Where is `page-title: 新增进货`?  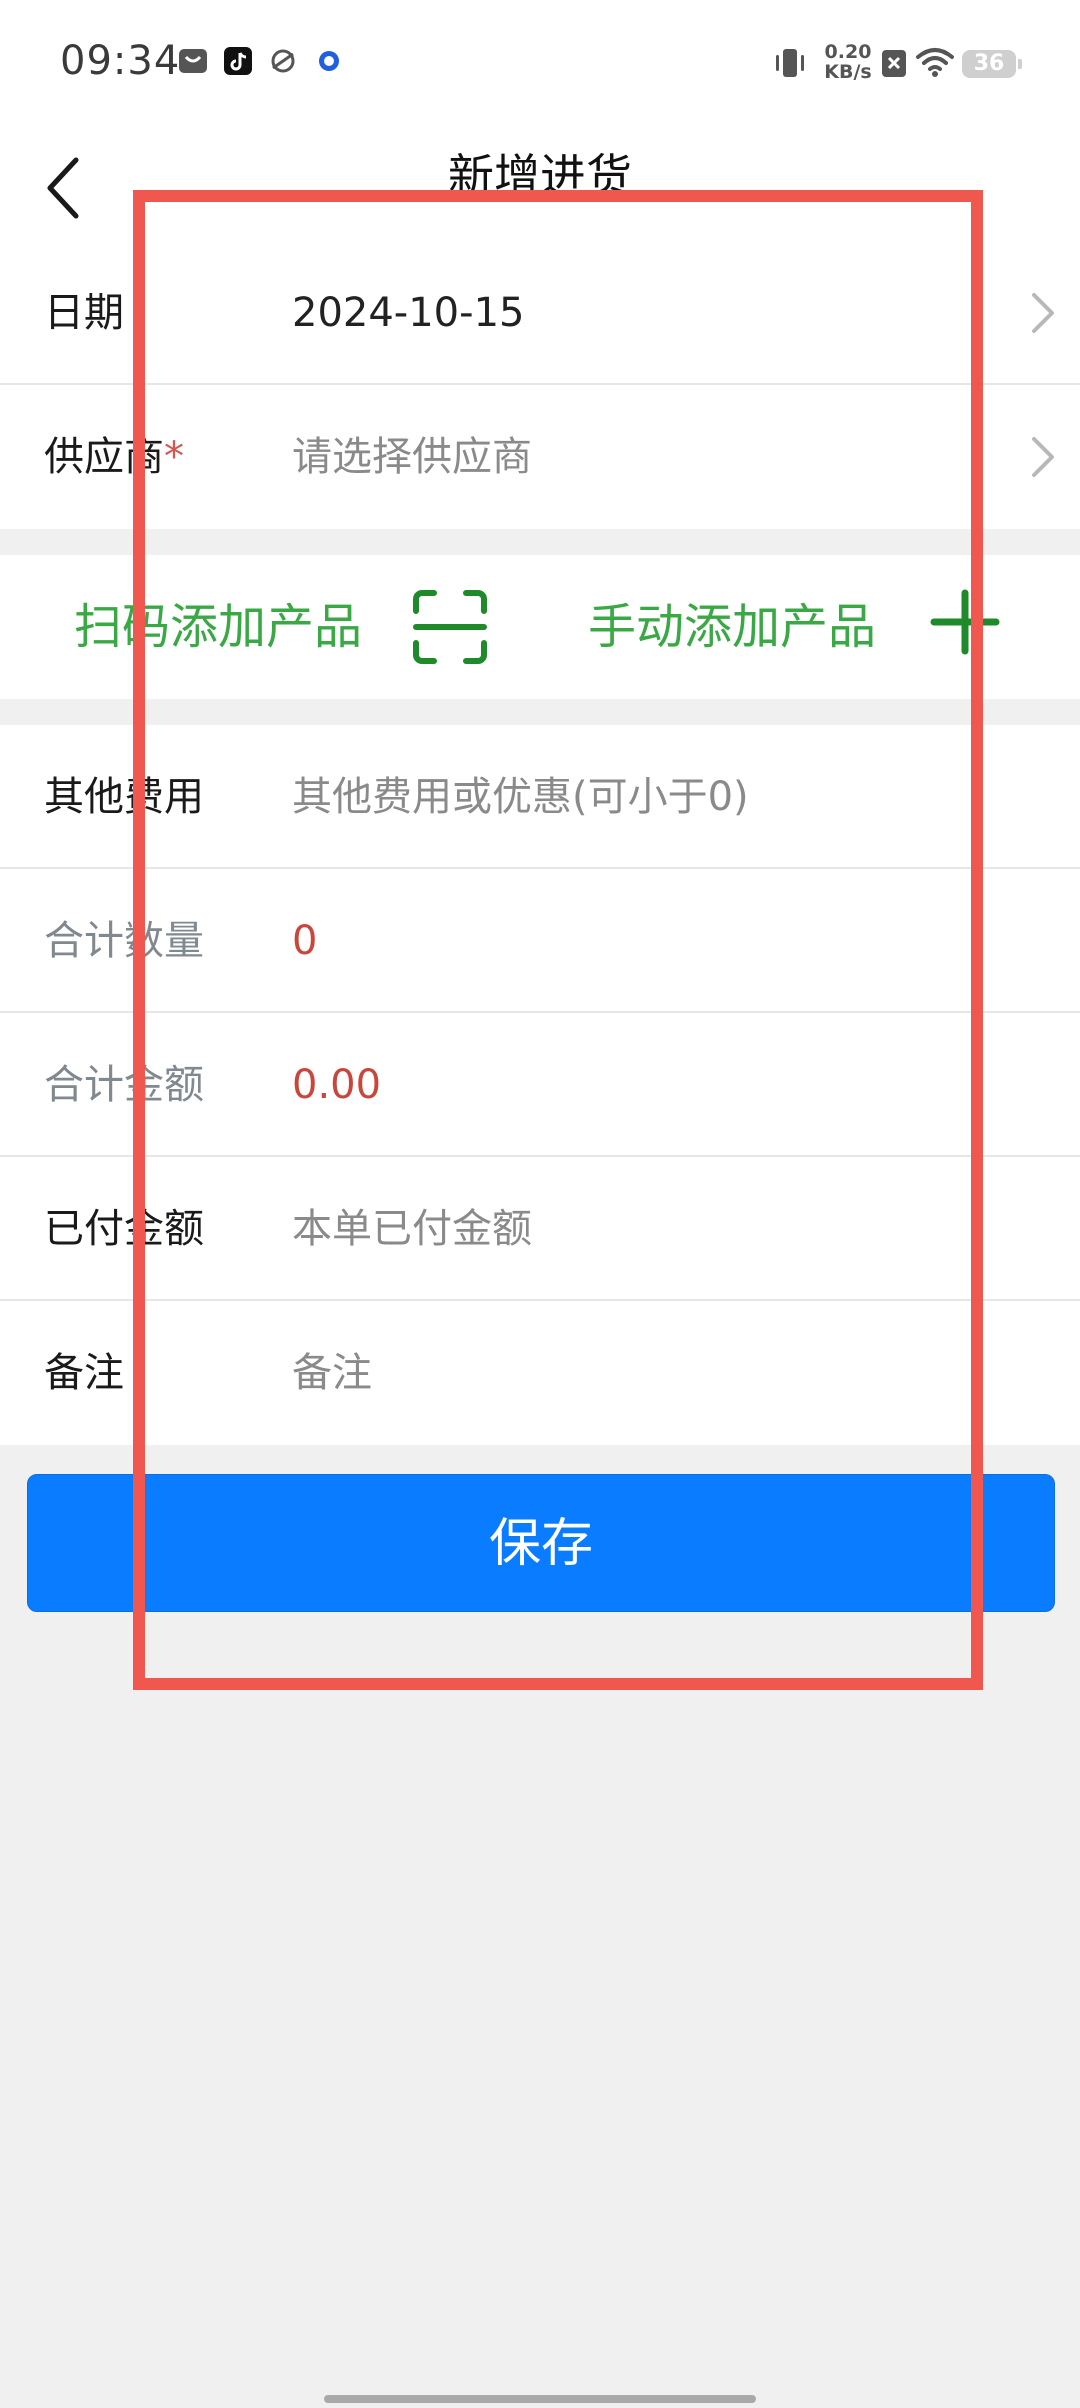 page-title: 新增进货 is located at coordinates (540, 176).